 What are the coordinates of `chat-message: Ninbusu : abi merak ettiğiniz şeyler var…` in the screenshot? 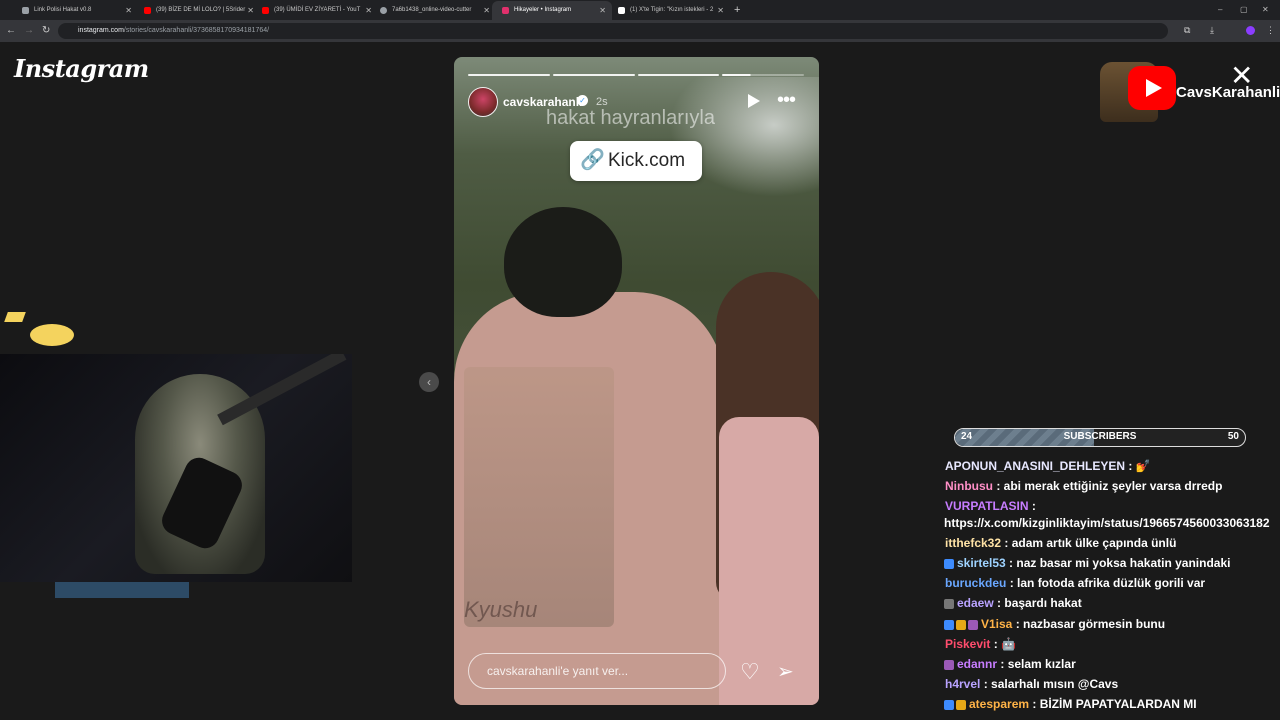 It's located at (1112, 486).